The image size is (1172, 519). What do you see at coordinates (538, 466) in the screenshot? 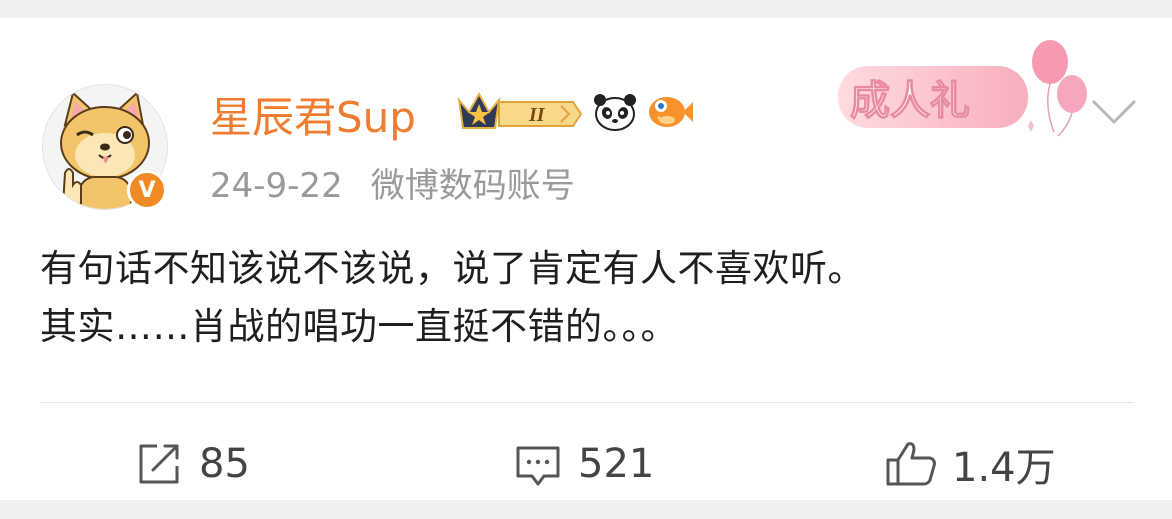
I see `comment-icon` at bounding box center [538, 466].